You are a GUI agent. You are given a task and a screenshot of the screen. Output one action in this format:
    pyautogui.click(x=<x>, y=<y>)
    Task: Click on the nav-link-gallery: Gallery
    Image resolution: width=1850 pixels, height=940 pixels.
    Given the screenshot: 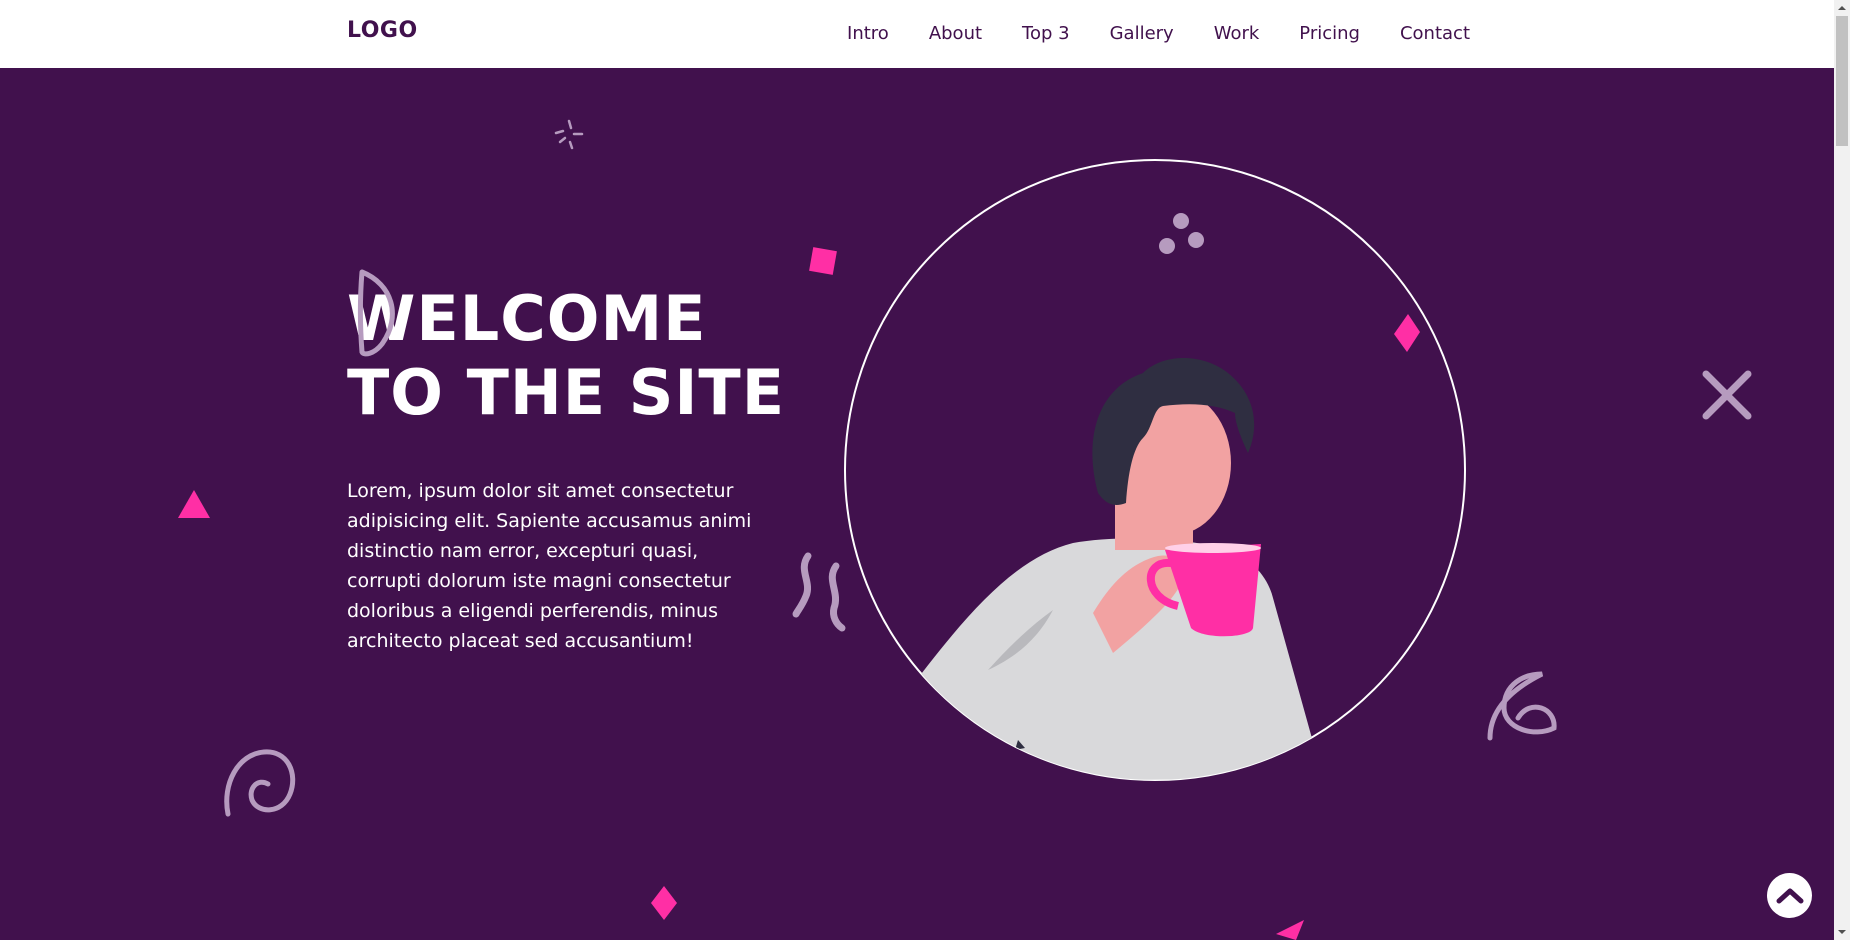 What is the action you would take?
    pyautogui.click(x=1142, y=34)
    